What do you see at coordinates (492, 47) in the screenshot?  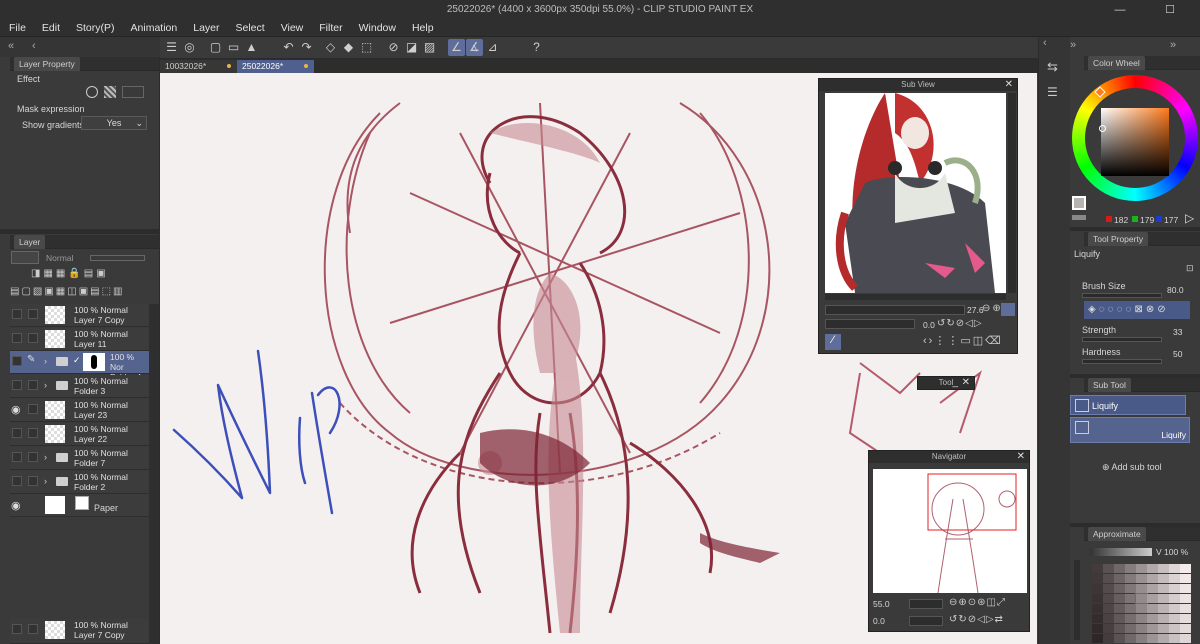 I see `snap-grid-icon: ⊿` at bounding box center [492, 47].